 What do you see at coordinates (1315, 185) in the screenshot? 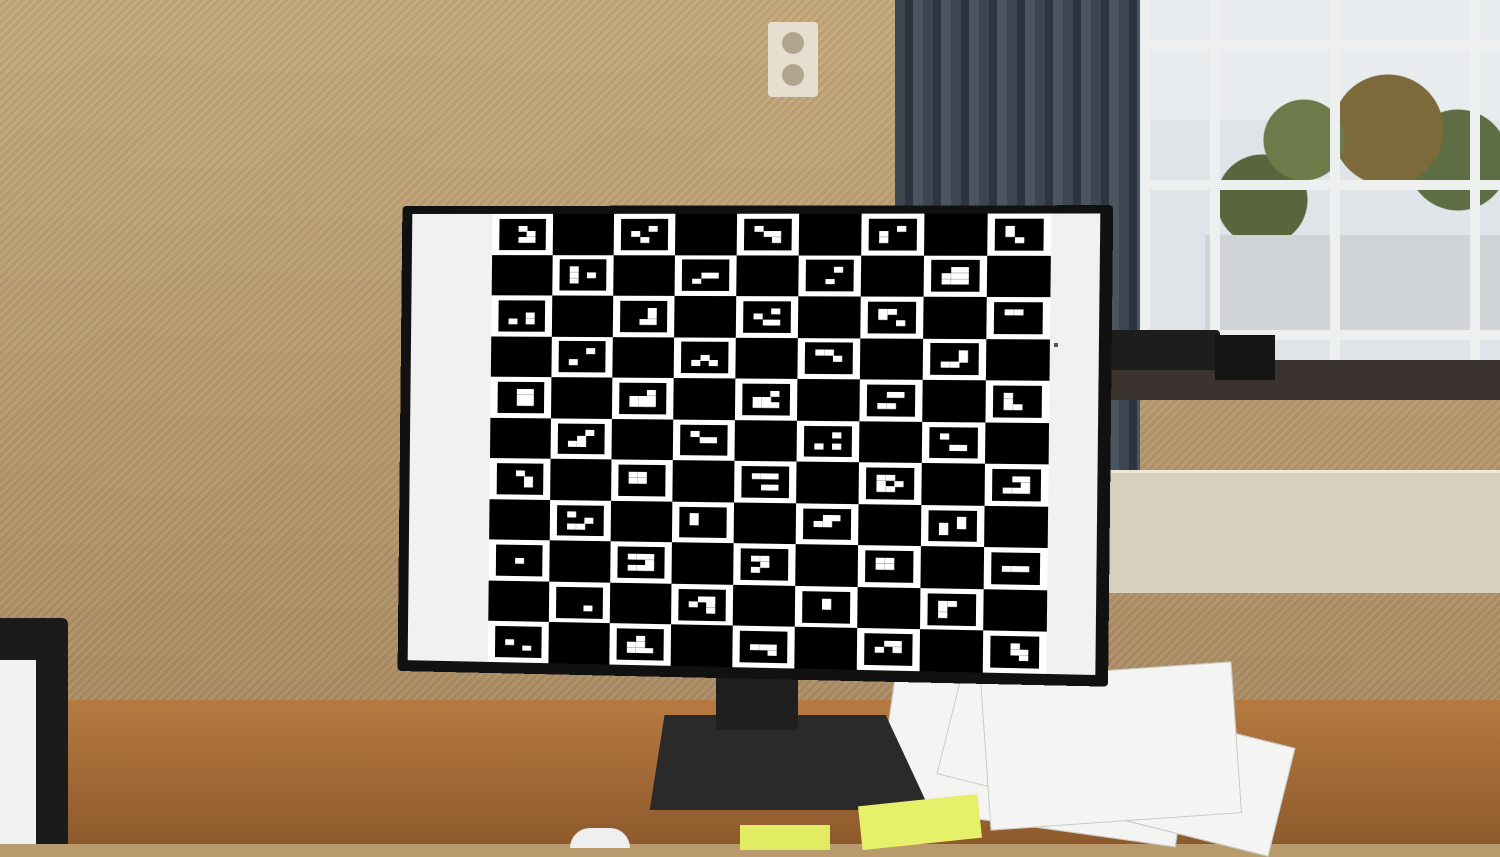
I see `window-frame-bar` at bounding box center [1315, 185].